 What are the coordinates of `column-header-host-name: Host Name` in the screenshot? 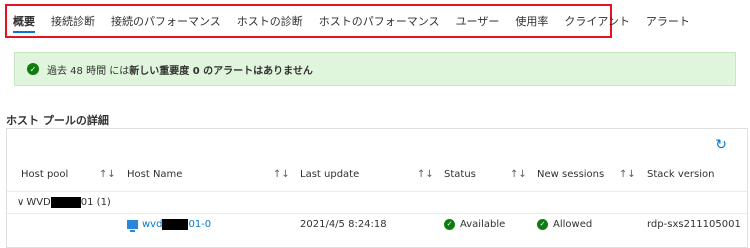 It's located at (154, 174).